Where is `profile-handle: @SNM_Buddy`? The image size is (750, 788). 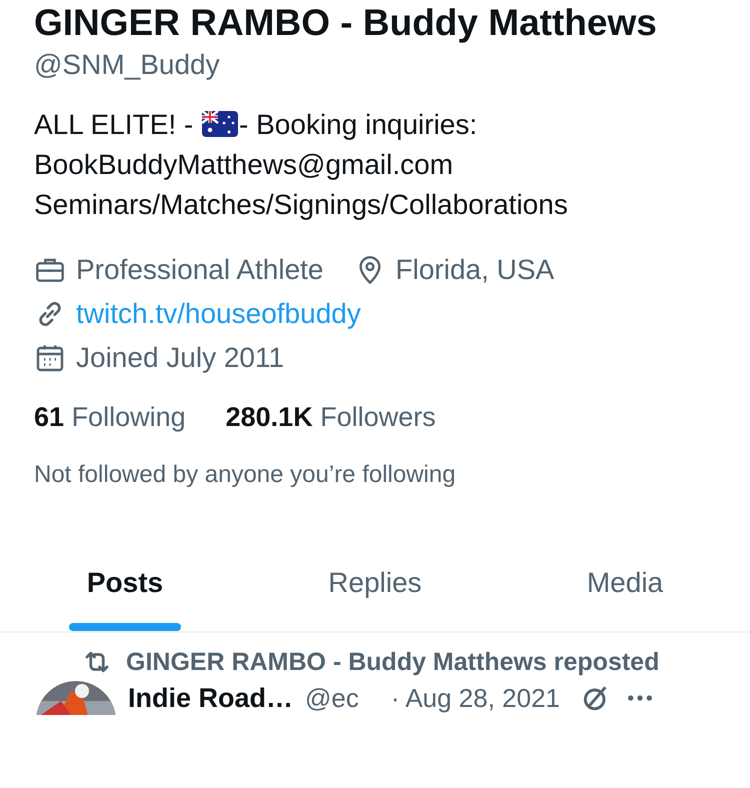 profile-handle: @SNM_Buddy is located at coordinates (127, 65).